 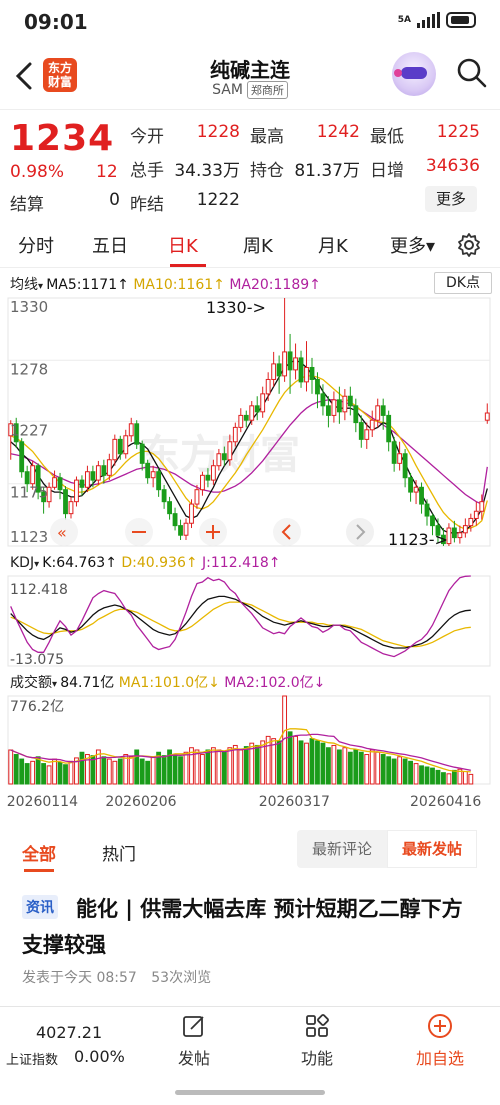 What do you see at coordinates (317, 1041) in the screenshot?
I see `features-button: 功能` at bounding box center [317, 1041].